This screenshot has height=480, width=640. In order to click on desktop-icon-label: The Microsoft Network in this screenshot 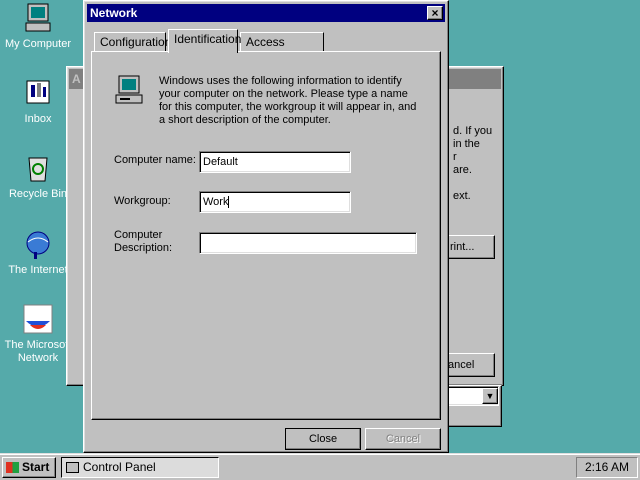, I will do `click(38, 351)`.